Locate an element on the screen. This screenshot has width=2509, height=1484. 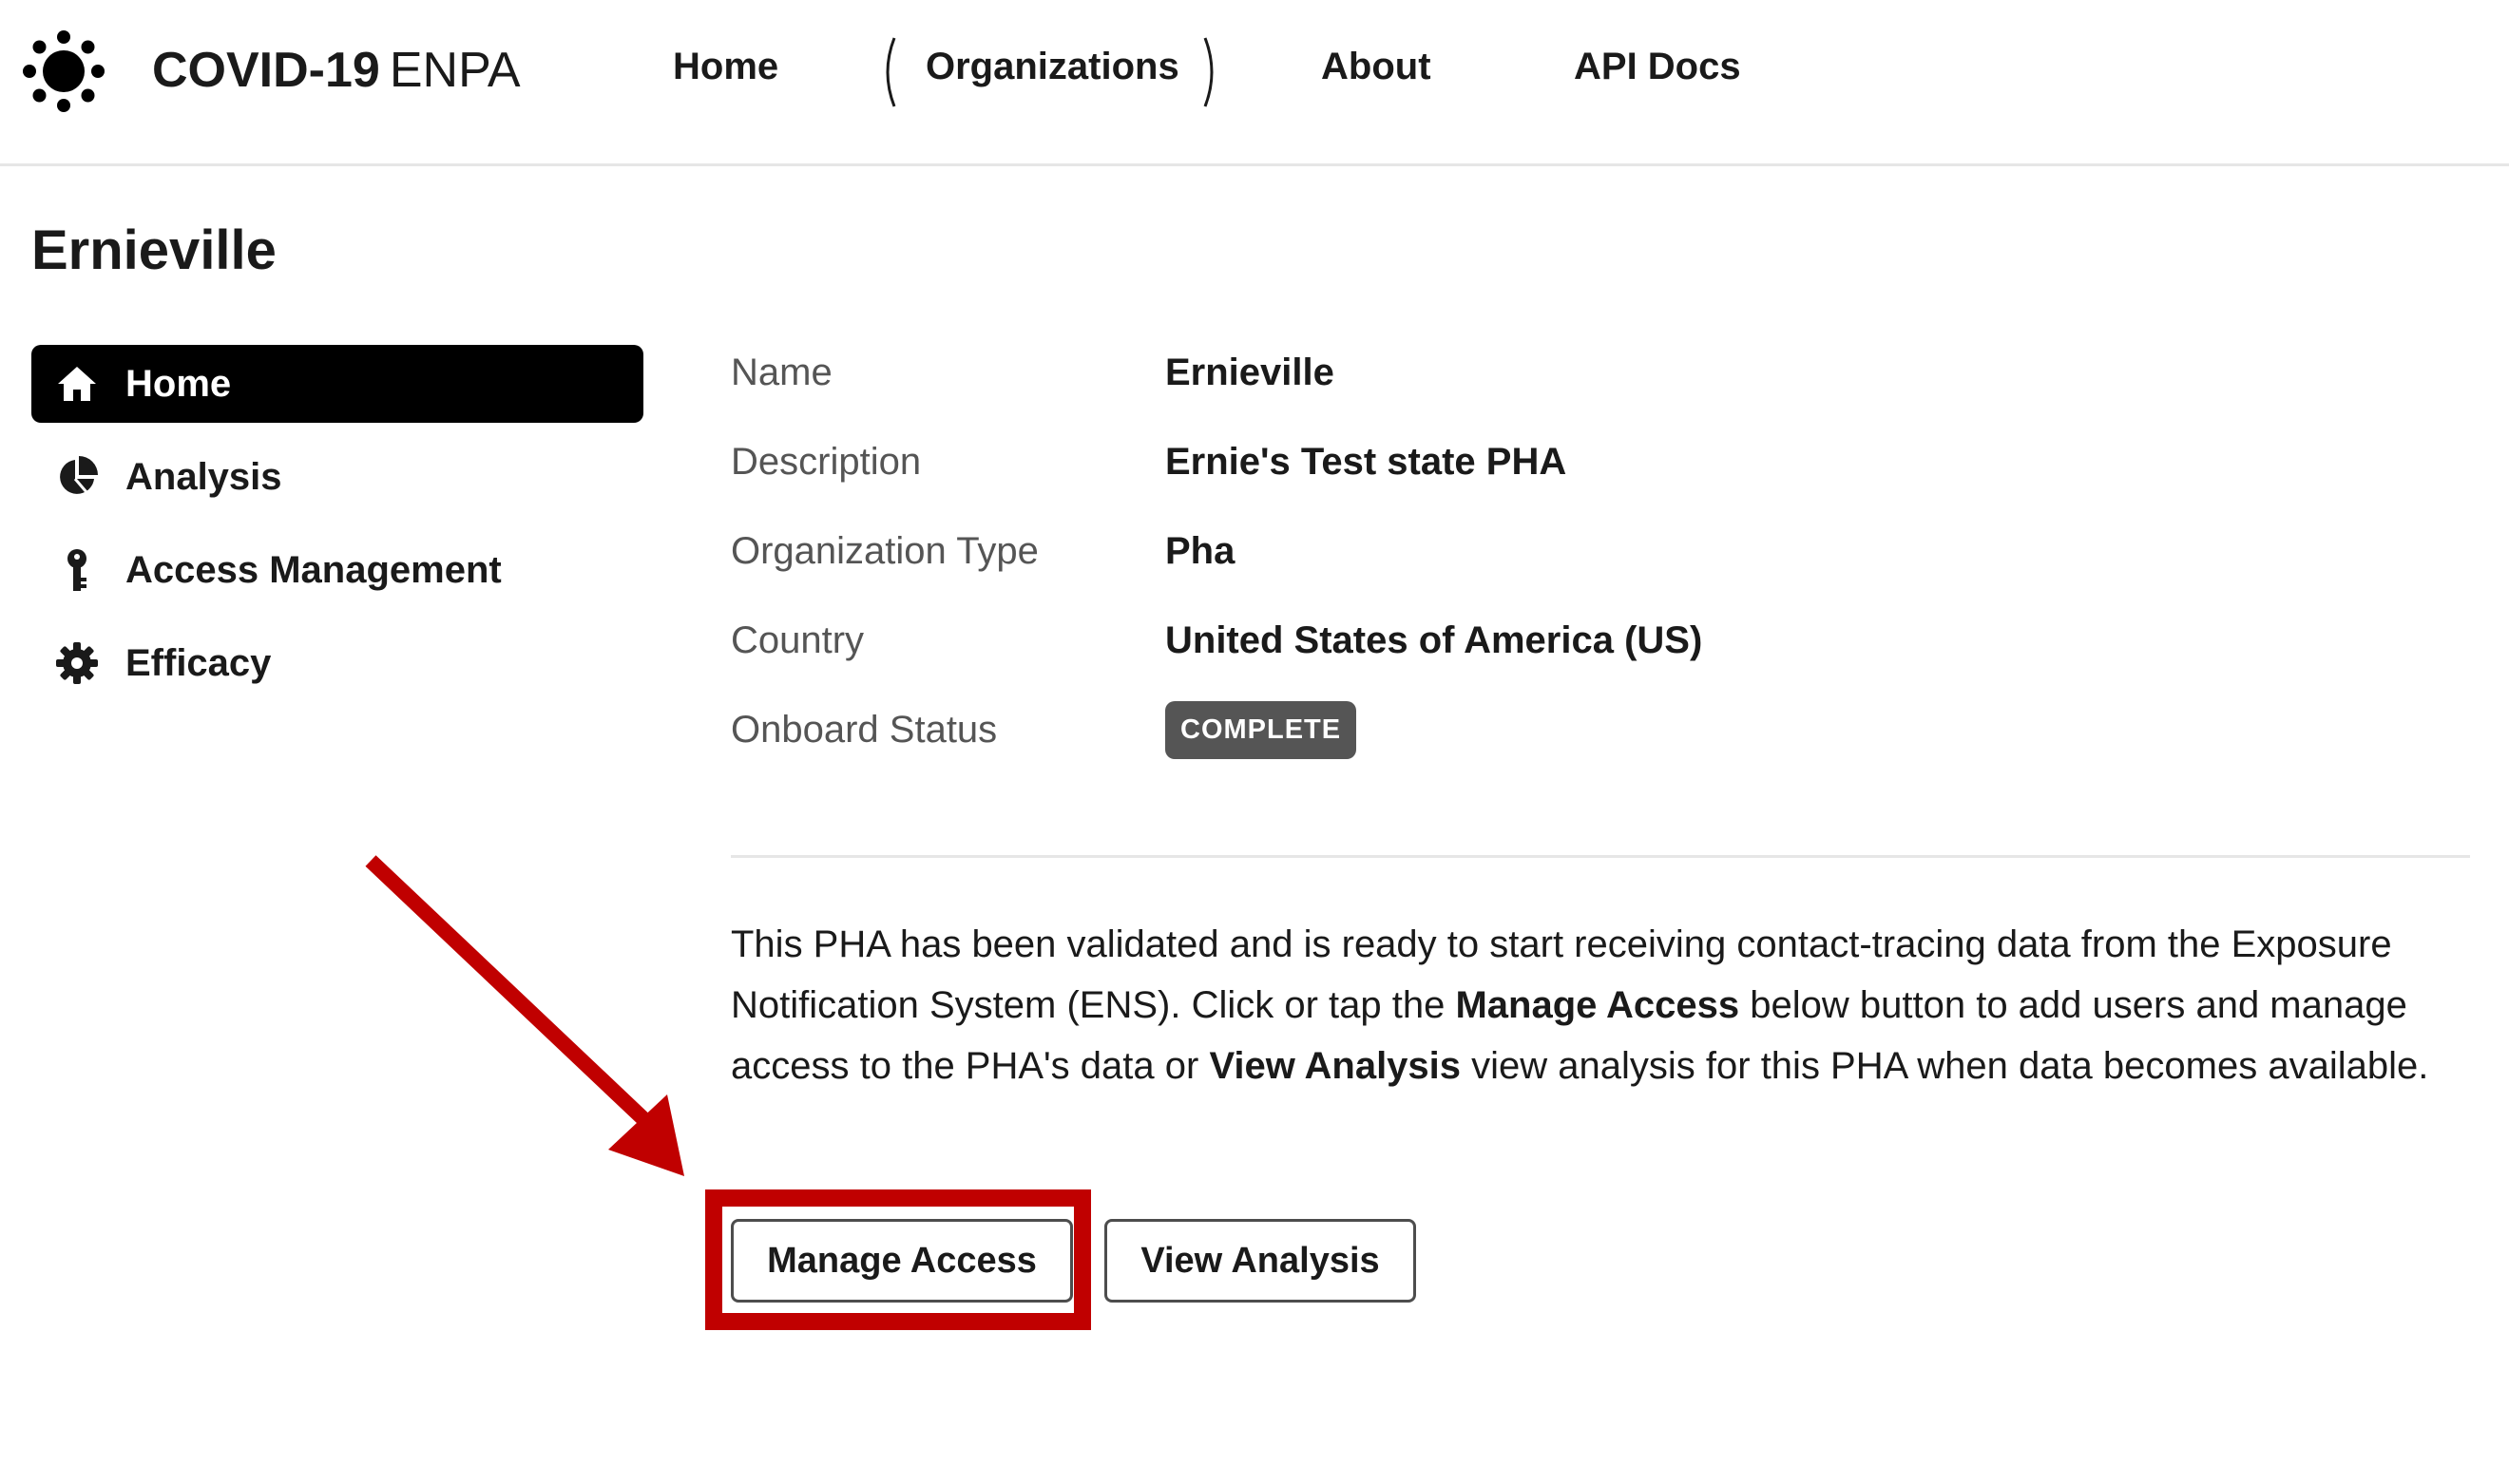
sidebar-item-label: Efficacy is located at coordinates (198, 662).